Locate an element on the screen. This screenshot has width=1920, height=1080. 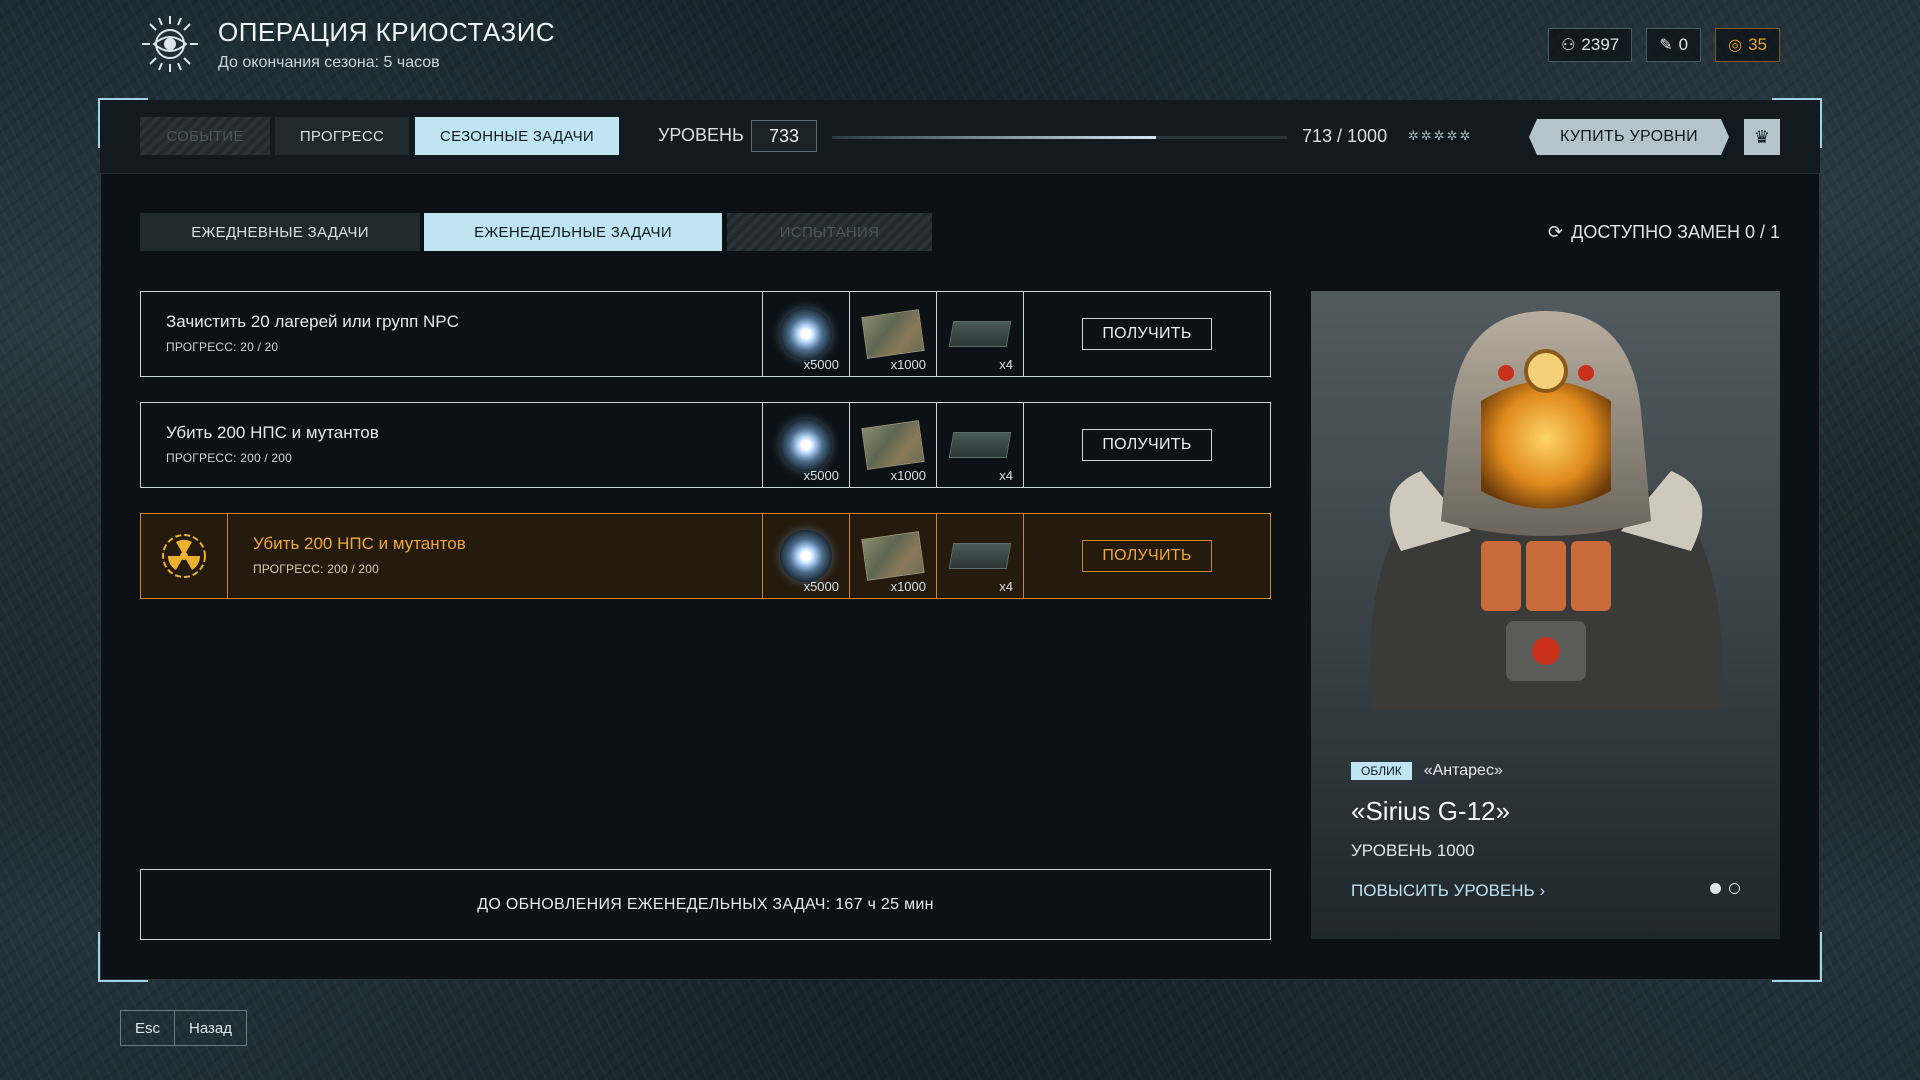
skin-tag-badge: ОБЛИК is located at coordinates (1381, 771).